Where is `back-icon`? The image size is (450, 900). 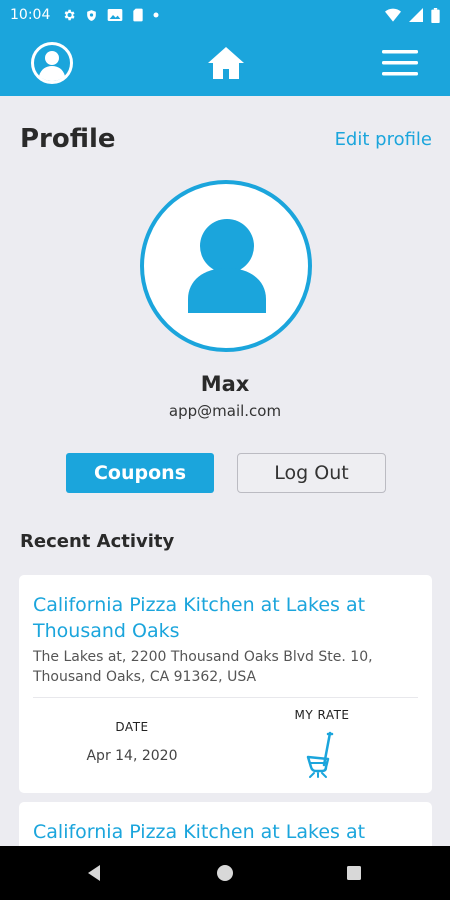 back-icon is located at coordinates (94, 873).